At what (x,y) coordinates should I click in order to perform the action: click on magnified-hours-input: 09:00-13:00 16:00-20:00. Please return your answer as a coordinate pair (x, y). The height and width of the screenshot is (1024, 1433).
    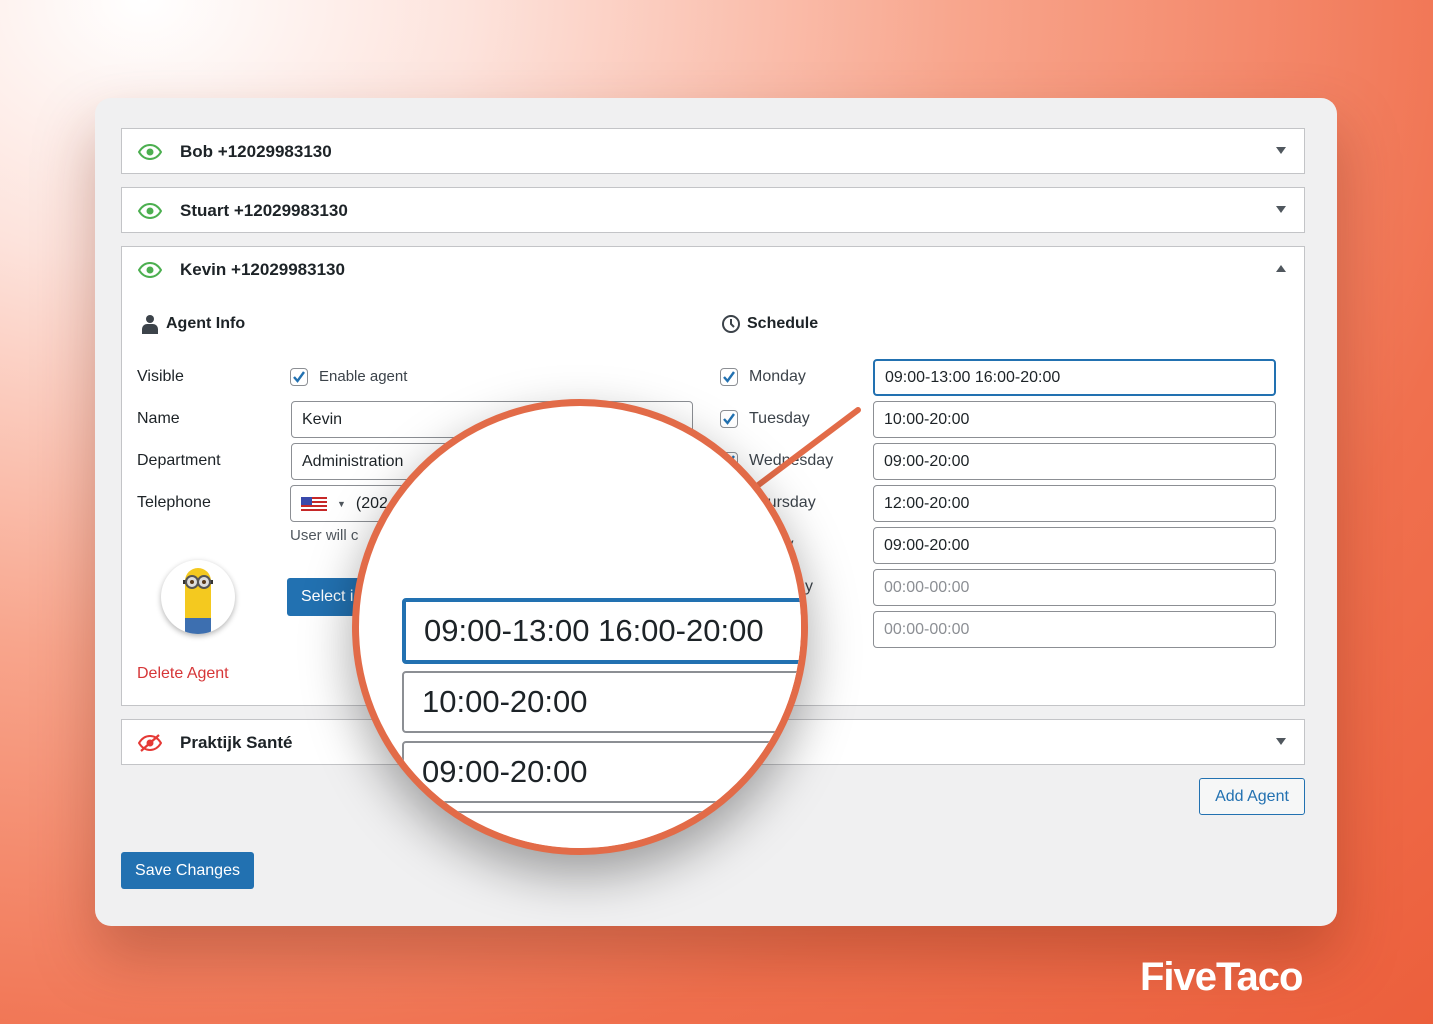
    Looking at the image, I should click on (601, 631).